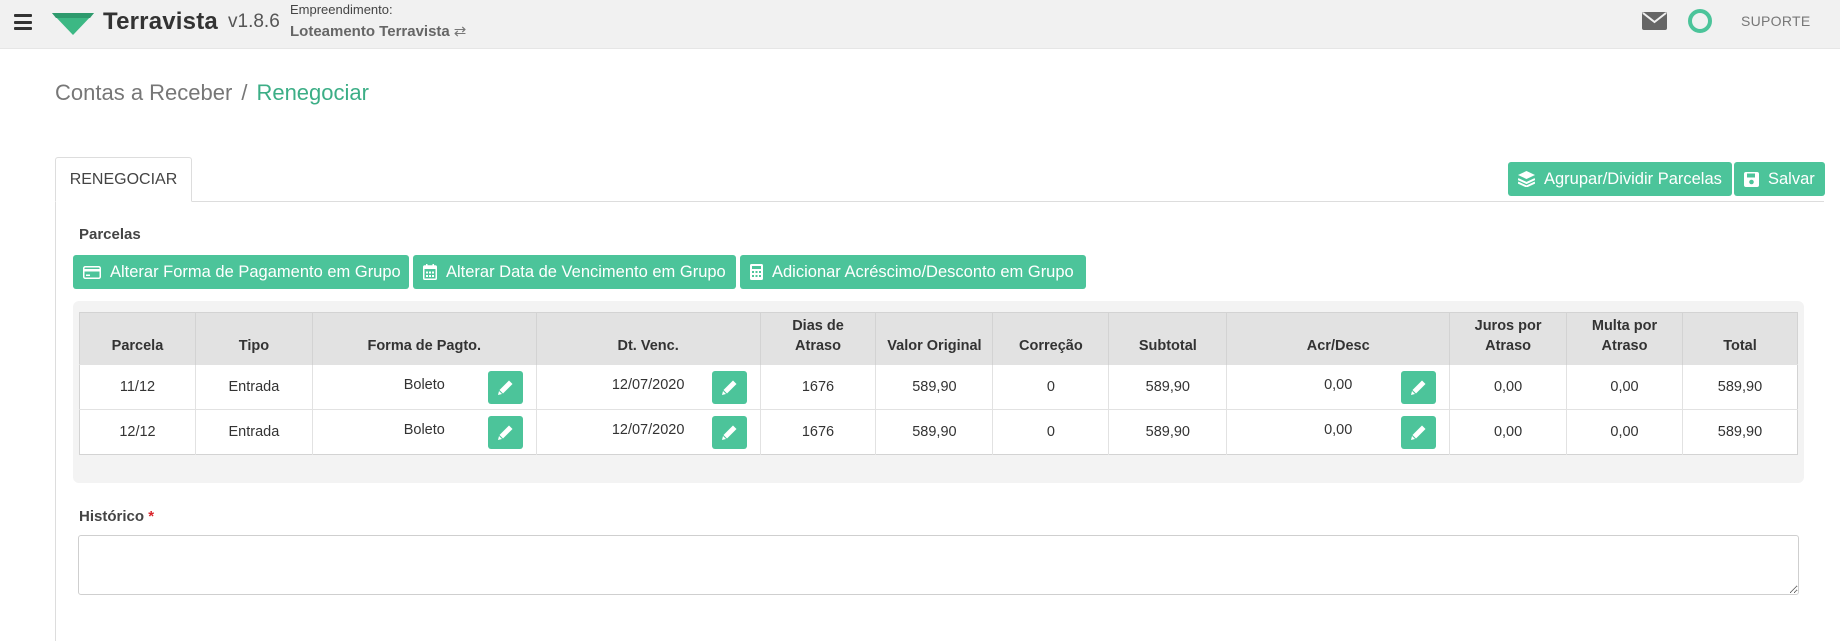  What do you see at coordinates (253, 338) in the screenshot?
I see `col-header-tipo: Tipo` at bounding box center [253, 338].